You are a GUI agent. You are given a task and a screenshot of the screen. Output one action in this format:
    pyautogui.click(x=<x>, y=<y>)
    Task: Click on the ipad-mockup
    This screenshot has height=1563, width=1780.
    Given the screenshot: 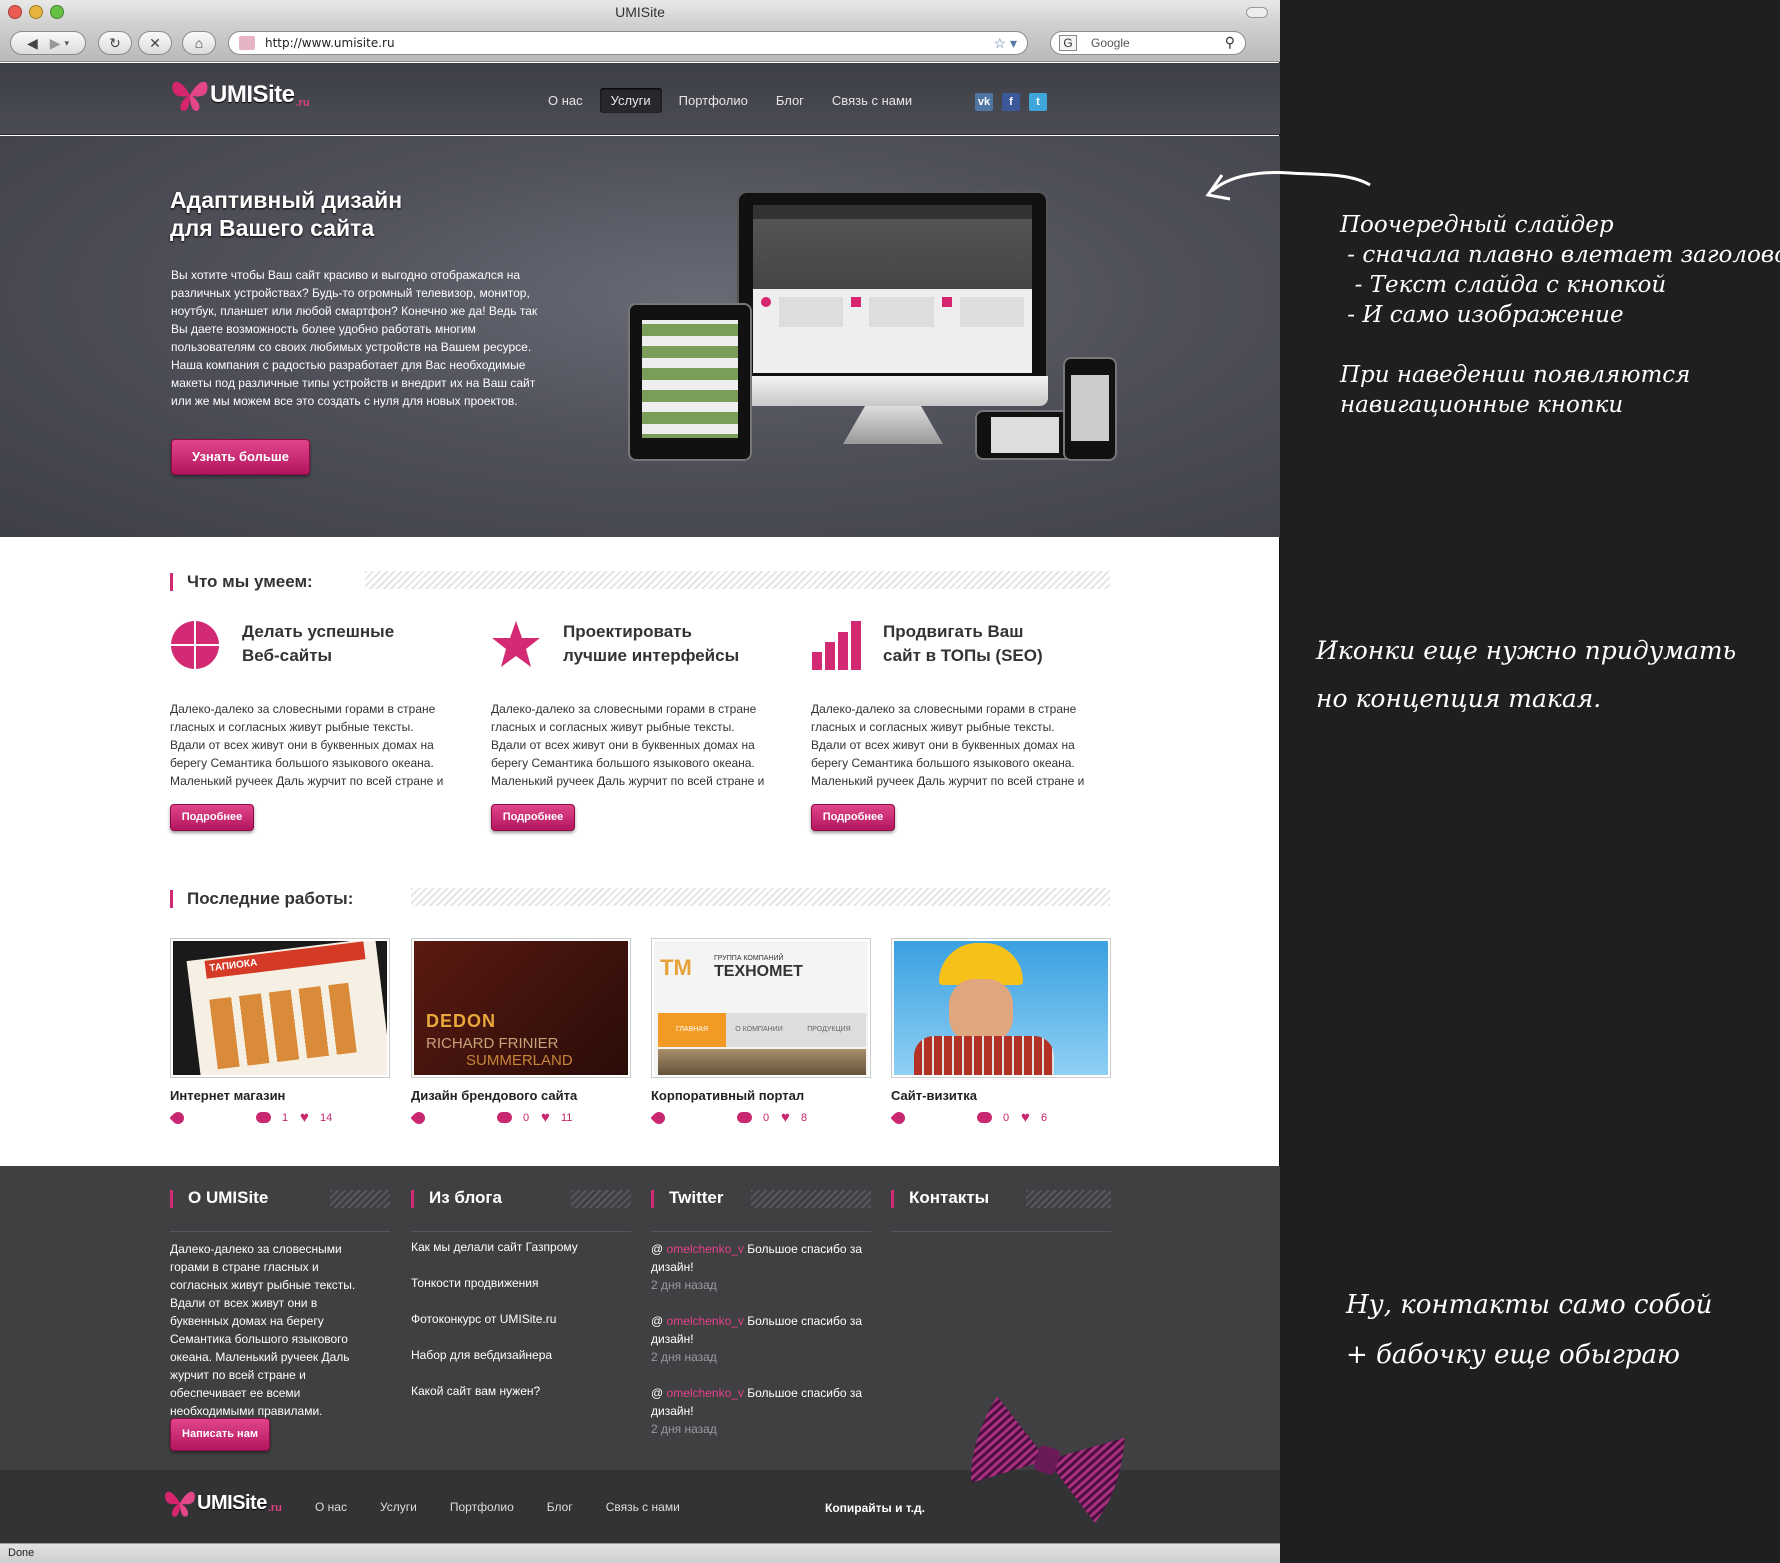 What is the action you would take?
    pyautogui.click(x=690, y=382)
    